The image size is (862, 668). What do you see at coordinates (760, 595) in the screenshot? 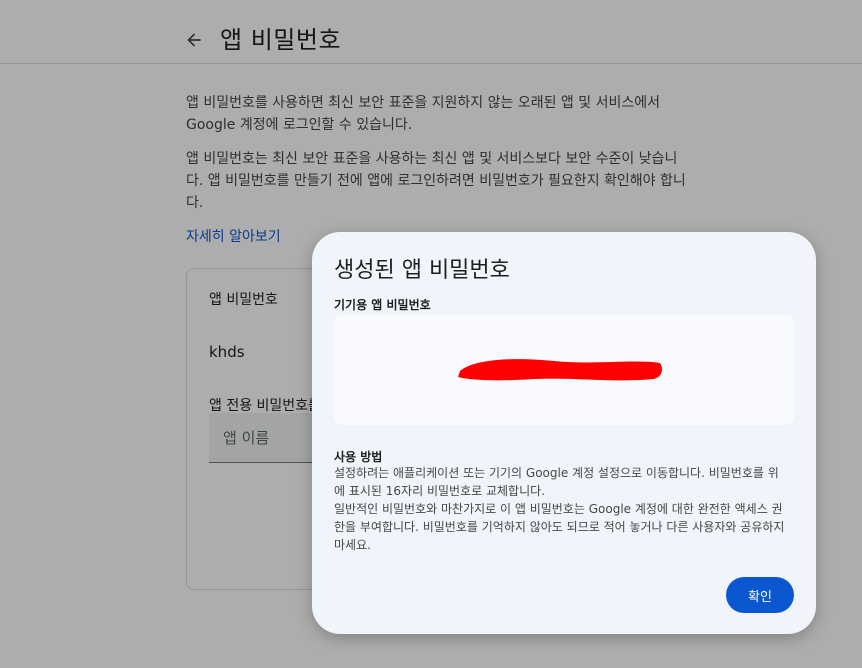
I see `confirm-button: 확인` at bounding box center [760, 595].